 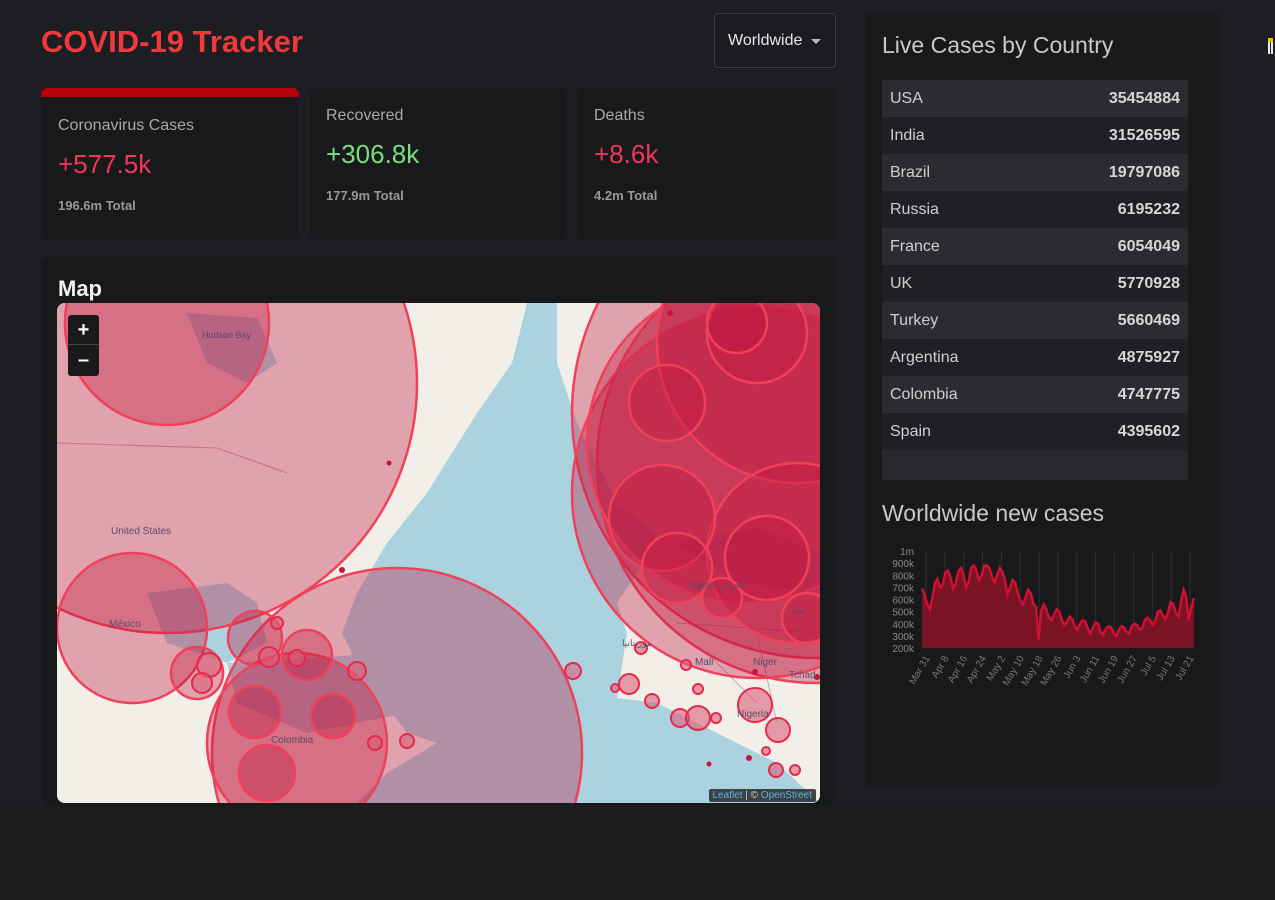 What do you see at coordinates (1148, 209) in the screenshot?
I see `country-cases: 6195232` at bounding box center [1148, 209].